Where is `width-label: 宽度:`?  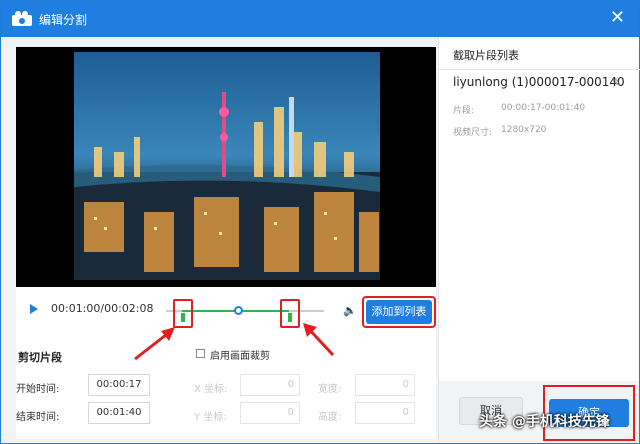
width-label: 宽度: is located at coordinates (330, 389).